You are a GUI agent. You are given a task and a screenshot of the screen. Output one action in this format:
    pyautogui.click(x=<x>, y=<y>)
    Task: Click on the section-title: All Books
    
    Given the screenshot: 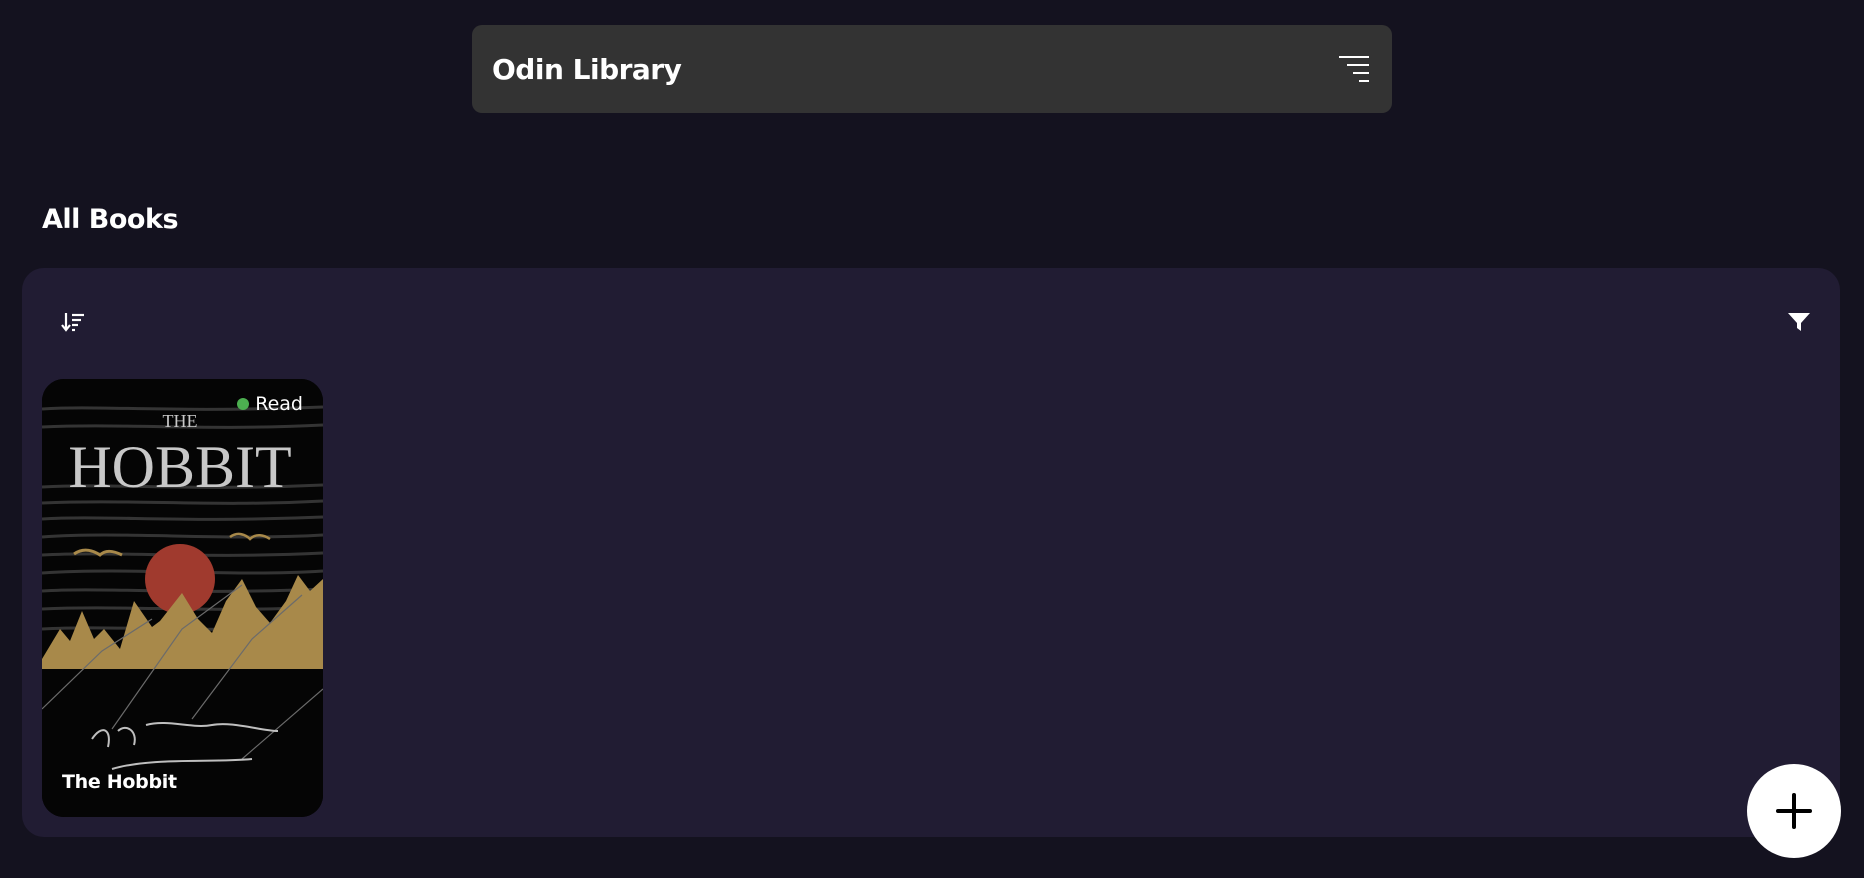 What is the action you would take?
    pyautogui.click(x=110, y=219)
    